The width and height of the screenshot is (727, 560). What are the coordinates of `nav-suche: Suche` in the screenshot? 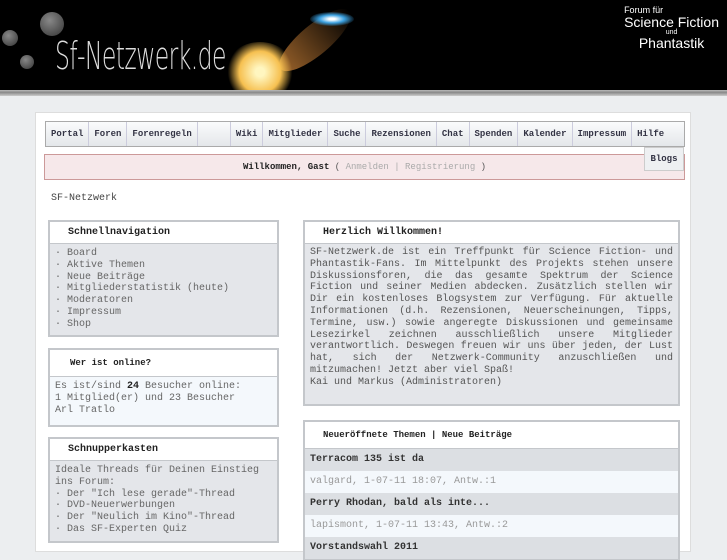 It's located at (347, 134).